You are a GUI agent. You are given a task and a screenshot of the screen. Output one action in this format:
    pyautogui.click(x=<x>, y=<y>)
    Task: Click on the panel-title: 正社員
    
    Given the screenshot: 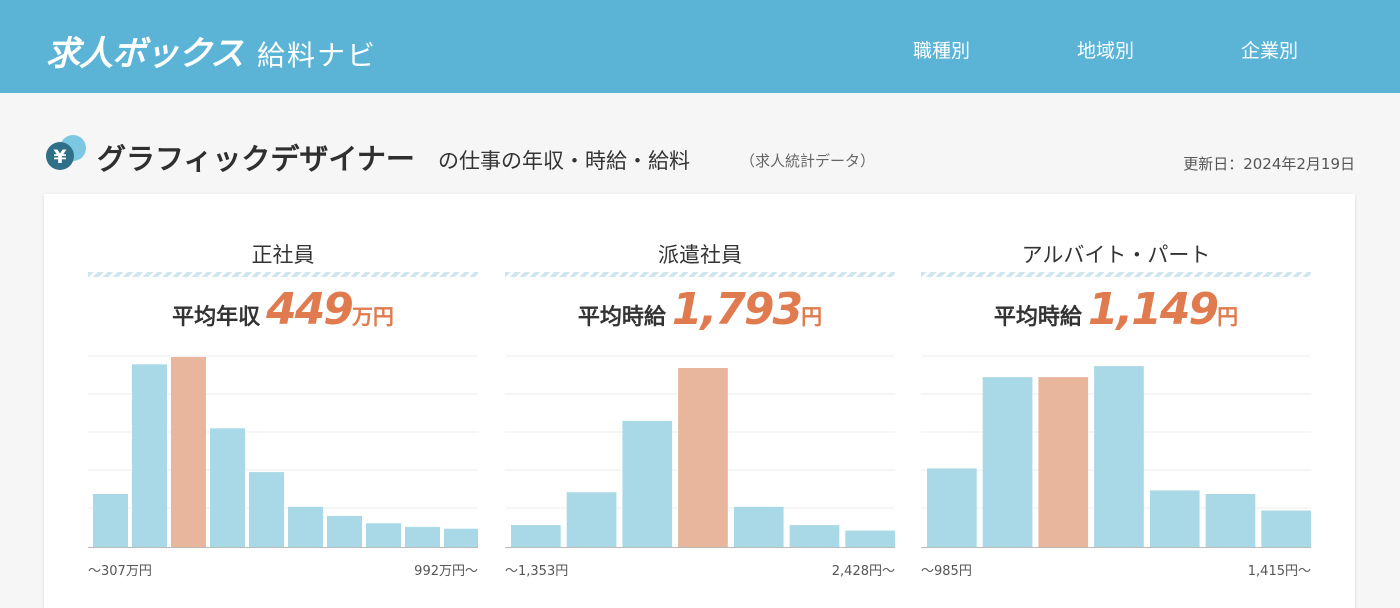 What is the action you would take?
    pyautogui.click(x=283, y=255)
    